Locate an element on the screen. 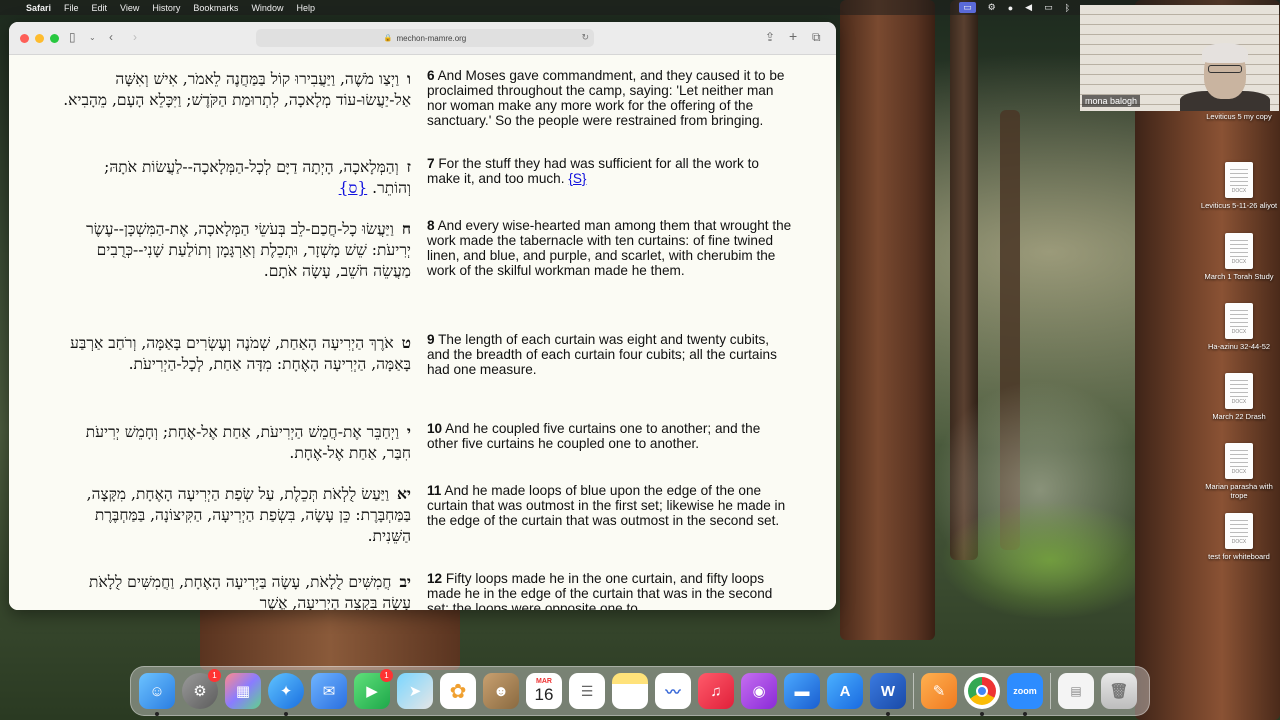 The height and width of the screenshot is (720, 1280). control-icon: ⚙ is located at coordinates (992, 7).